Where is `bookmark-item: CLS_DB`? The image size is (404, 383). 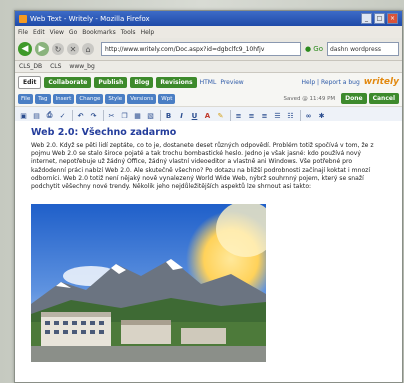
bookmark-item: CLS_DB is located at coordinates (30, 66).